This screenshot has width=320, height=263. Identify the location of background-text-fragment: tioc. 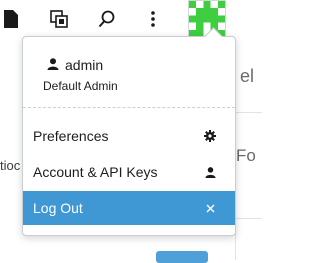
(10, 165).